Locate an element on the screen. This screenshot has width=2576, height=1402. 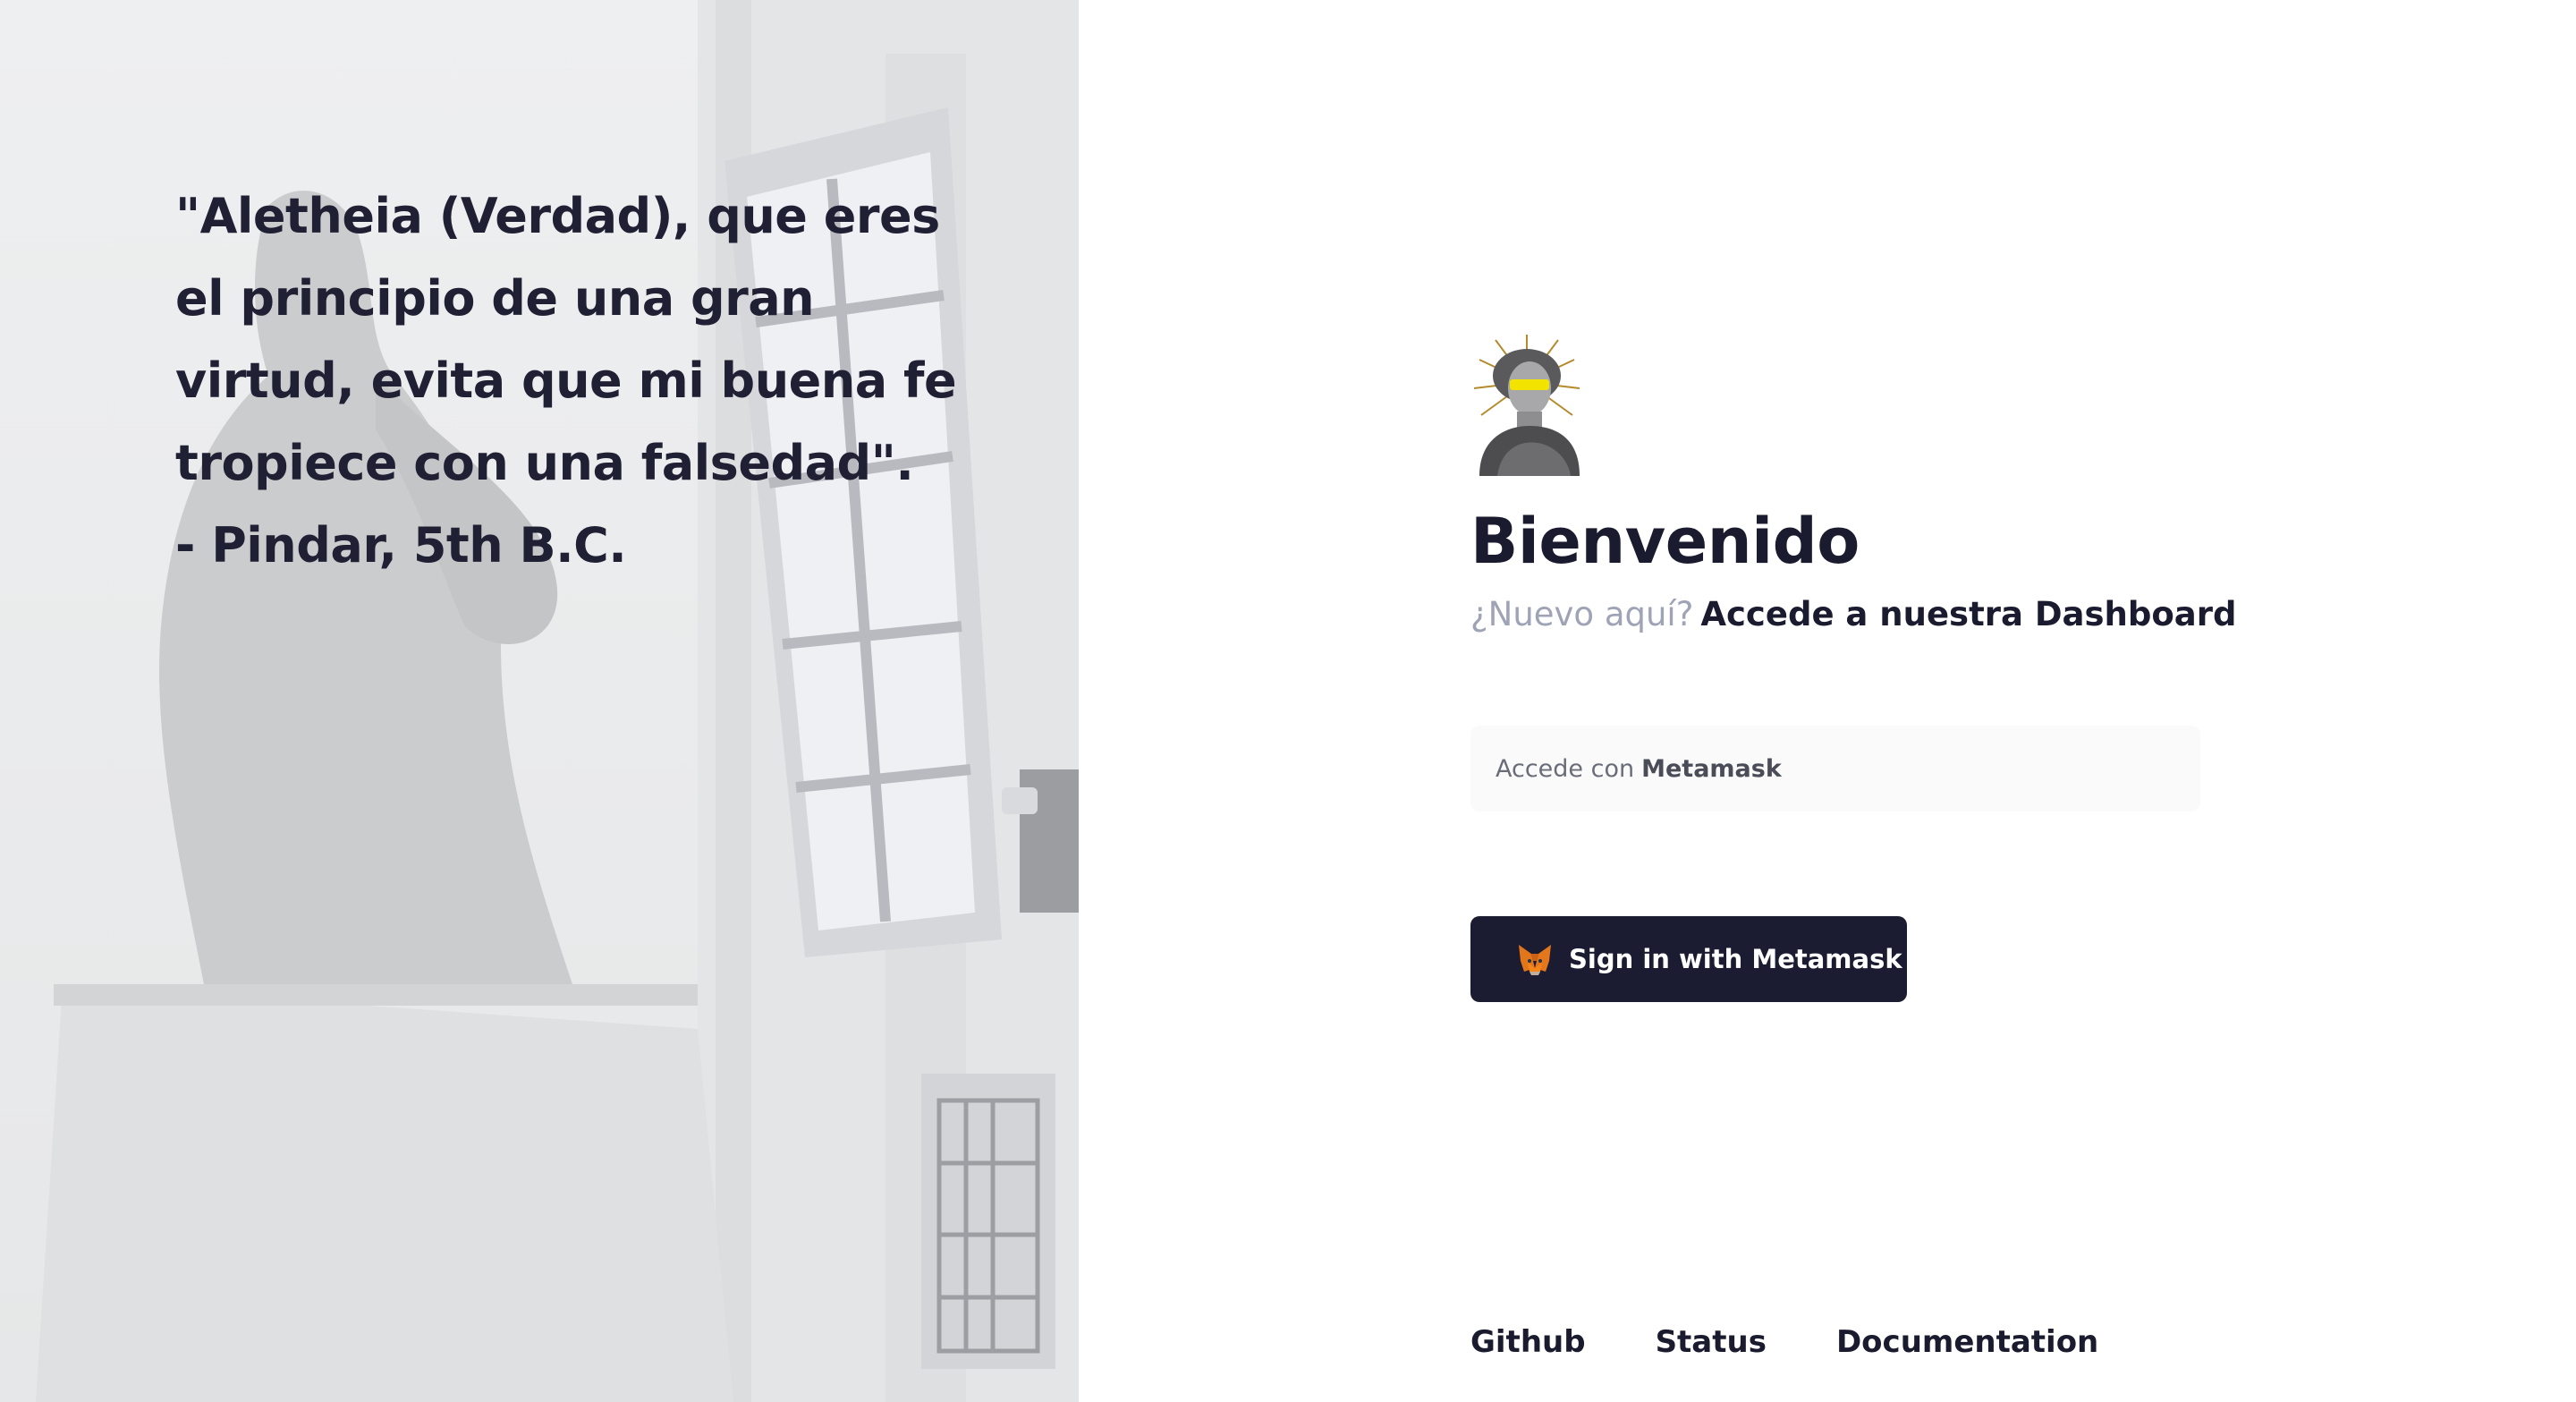
footer-link-status: Status is located at coordinates (1711, 1342).